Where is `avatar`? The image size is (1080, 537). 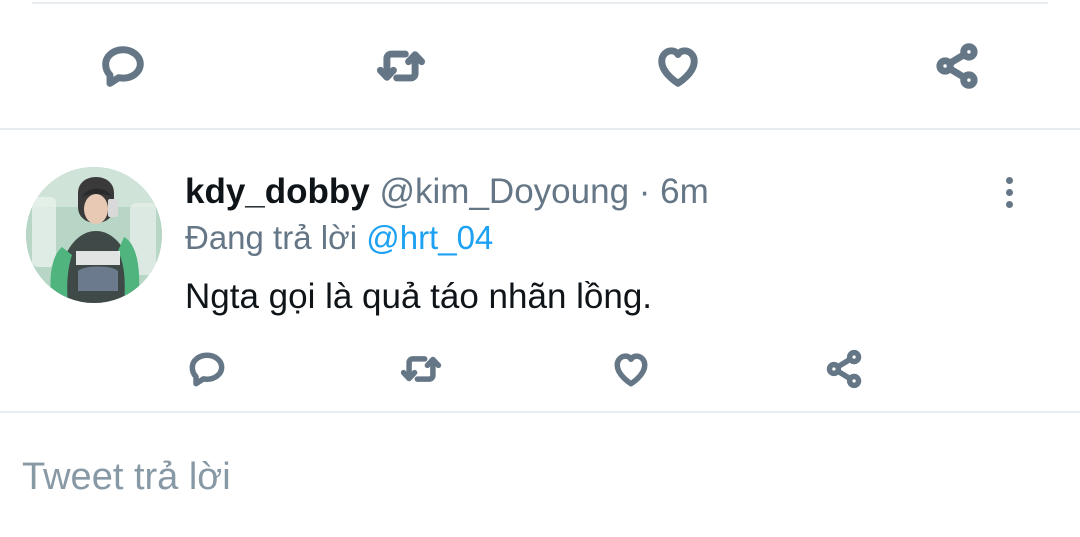 avatar is located at coordinates (94, 235).